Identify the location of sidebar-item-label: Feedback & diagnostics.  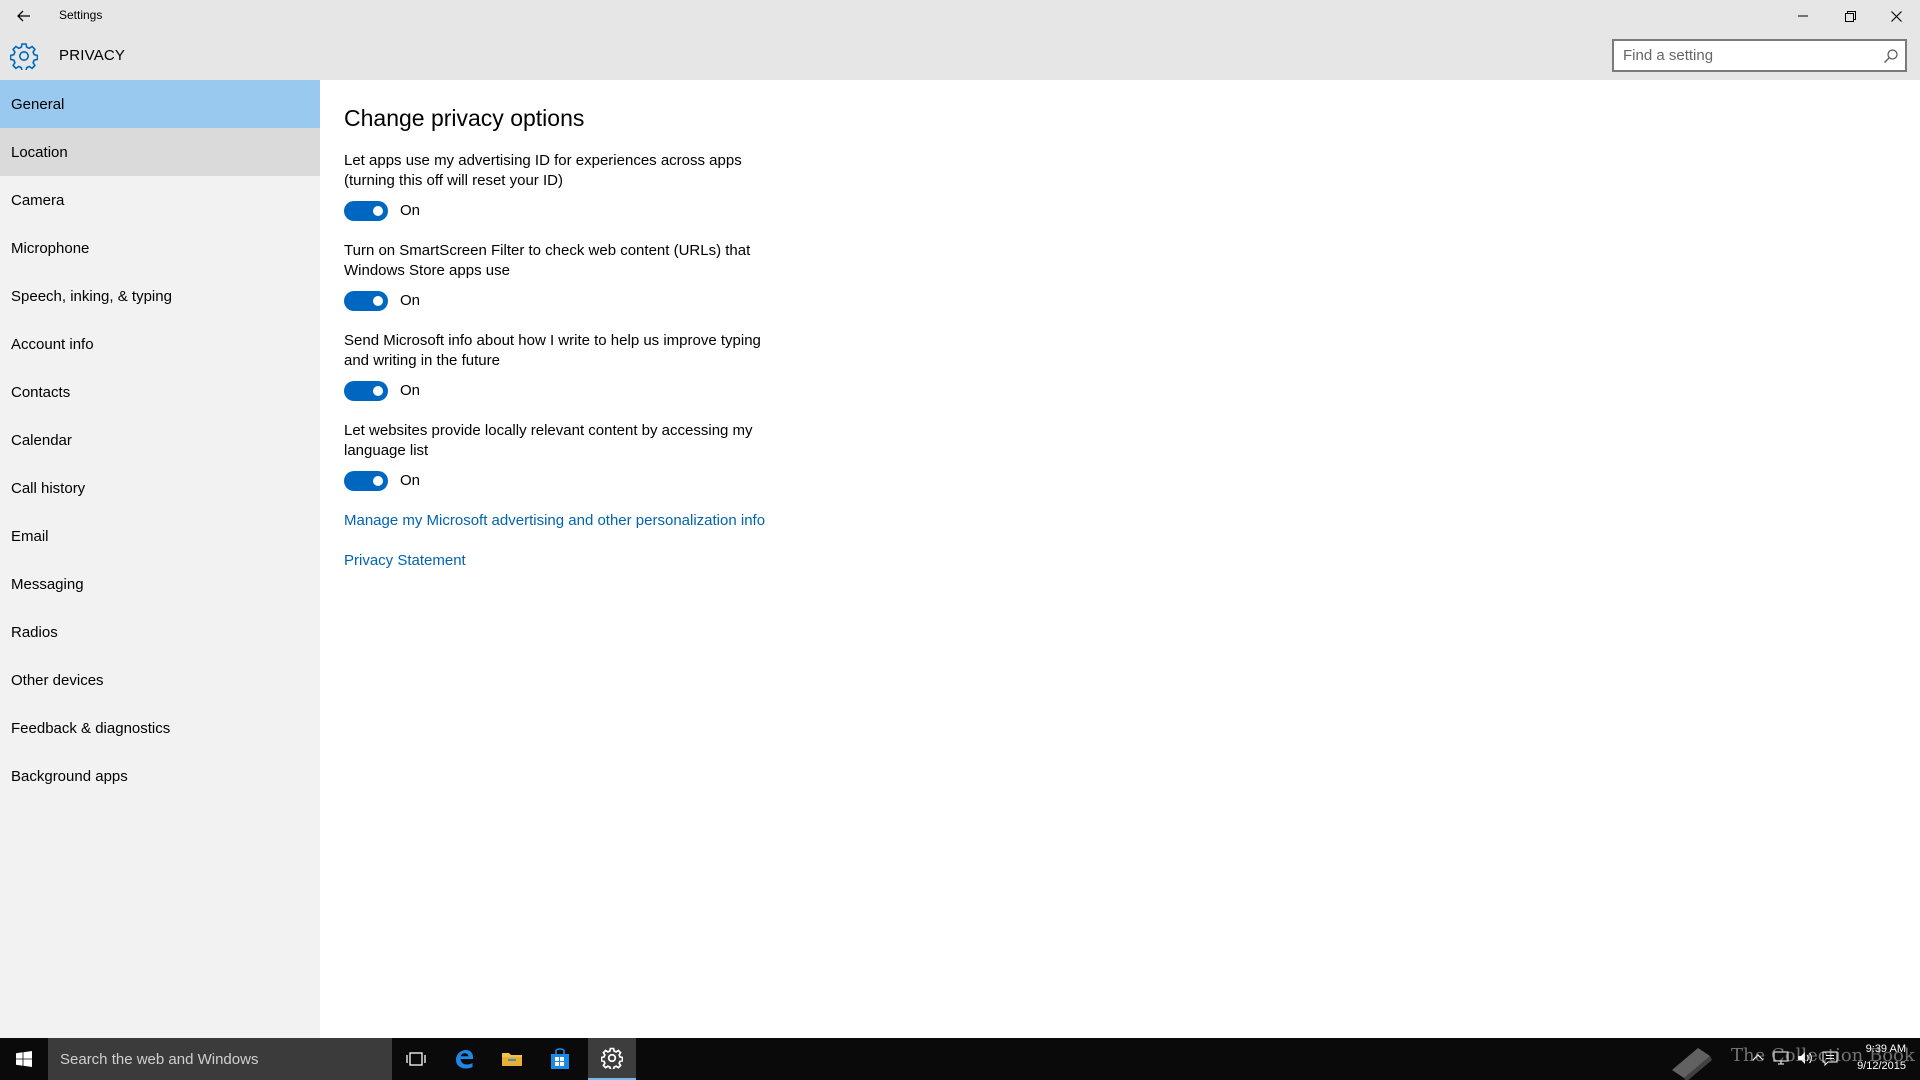
(91, 728).